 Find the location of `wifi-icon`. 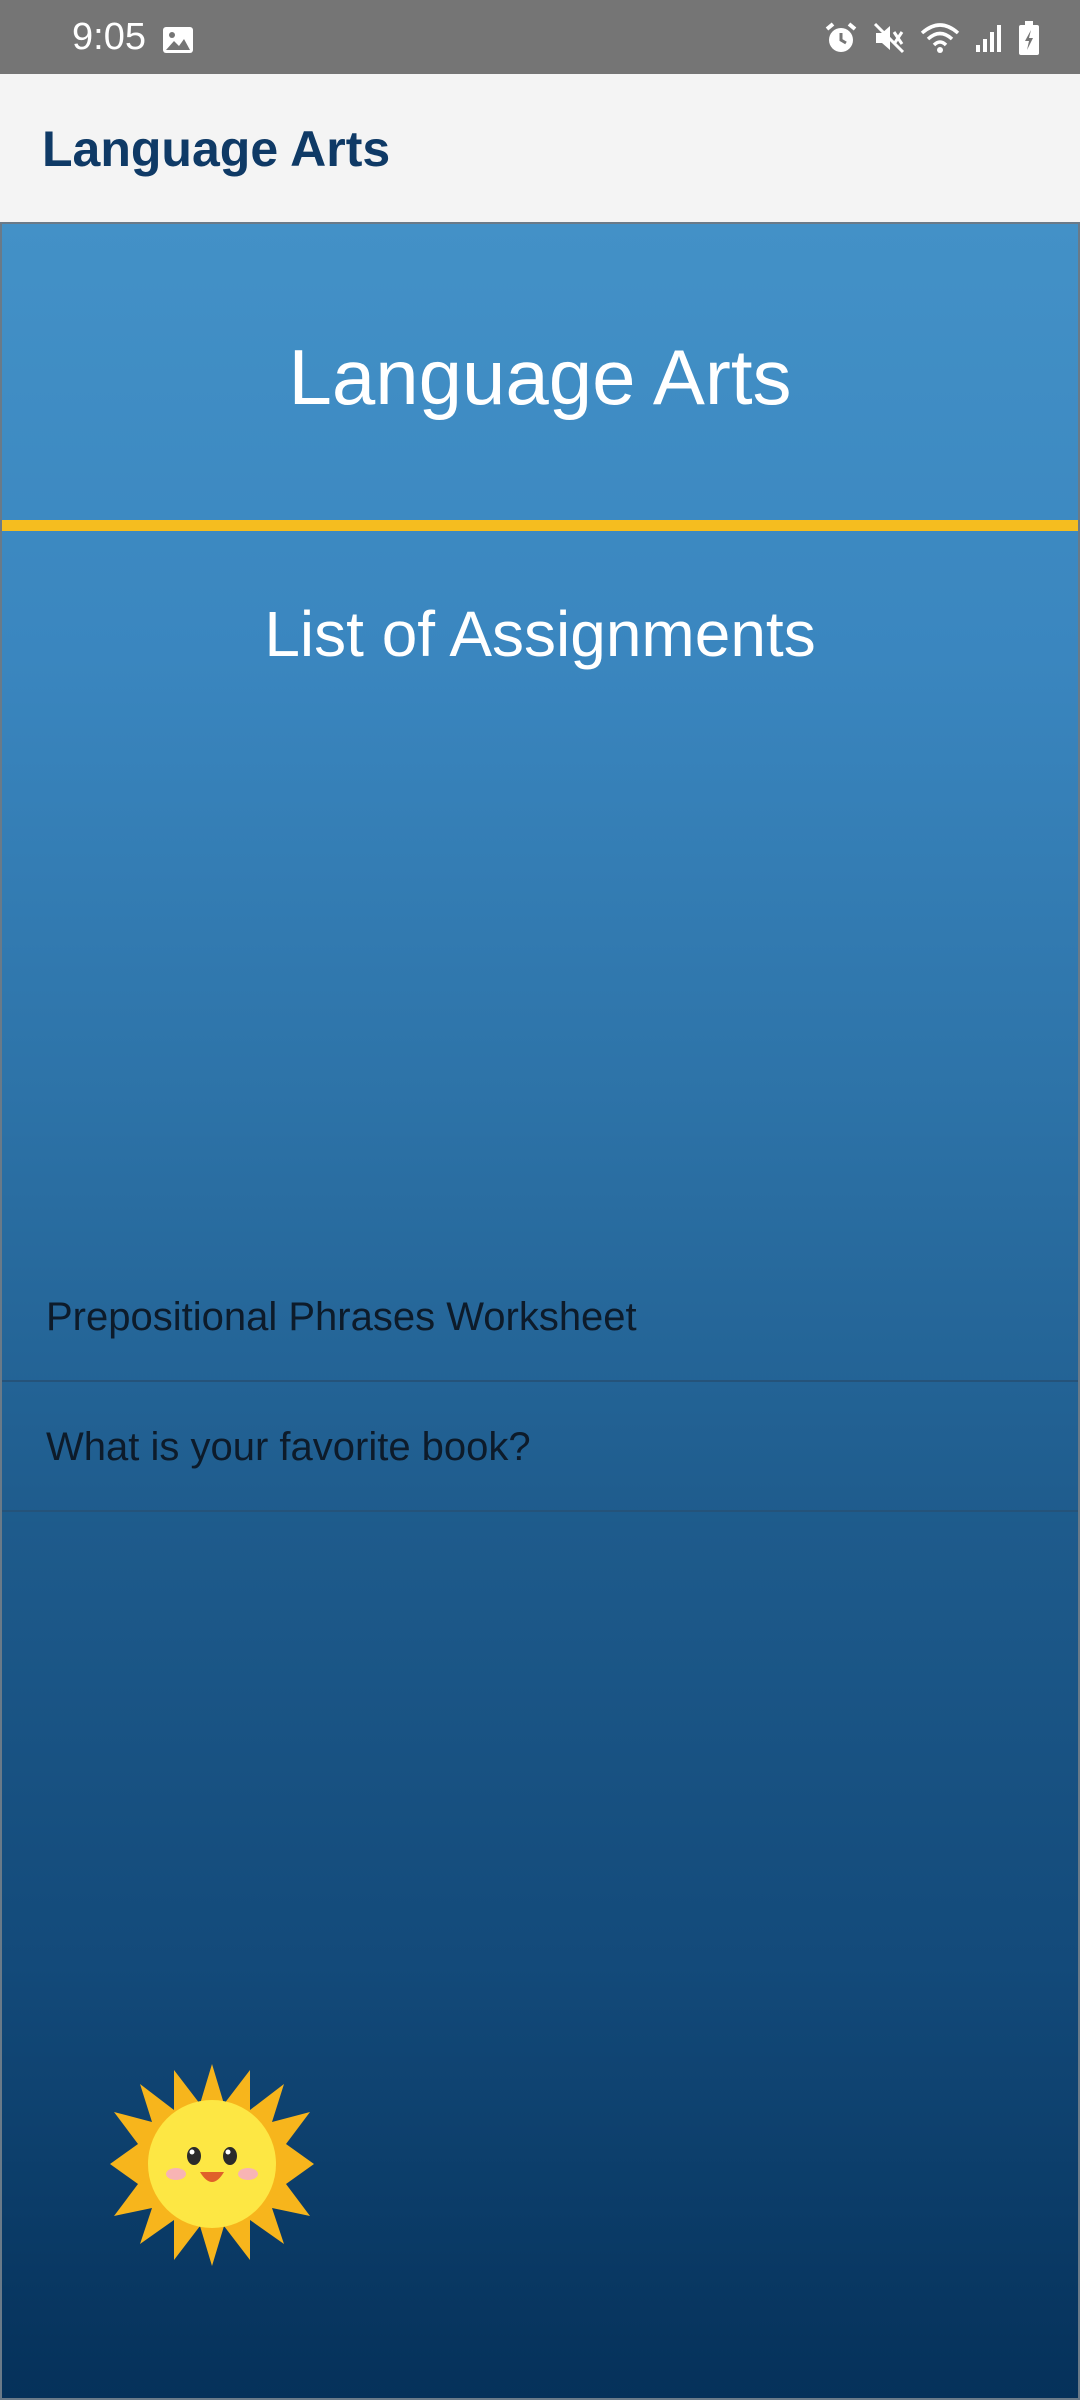

wifi-icon is located at coordinates (940, 38).